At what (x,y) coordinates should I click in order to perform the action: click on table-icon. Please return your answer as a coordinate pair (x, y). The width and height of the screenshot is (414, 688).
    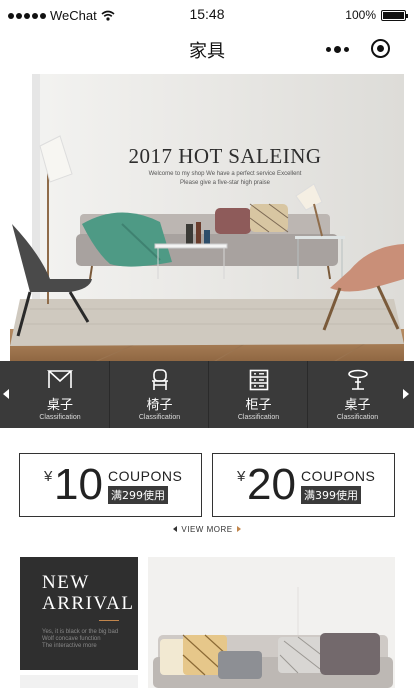
    Looking at the image, I should click on (60, 379).